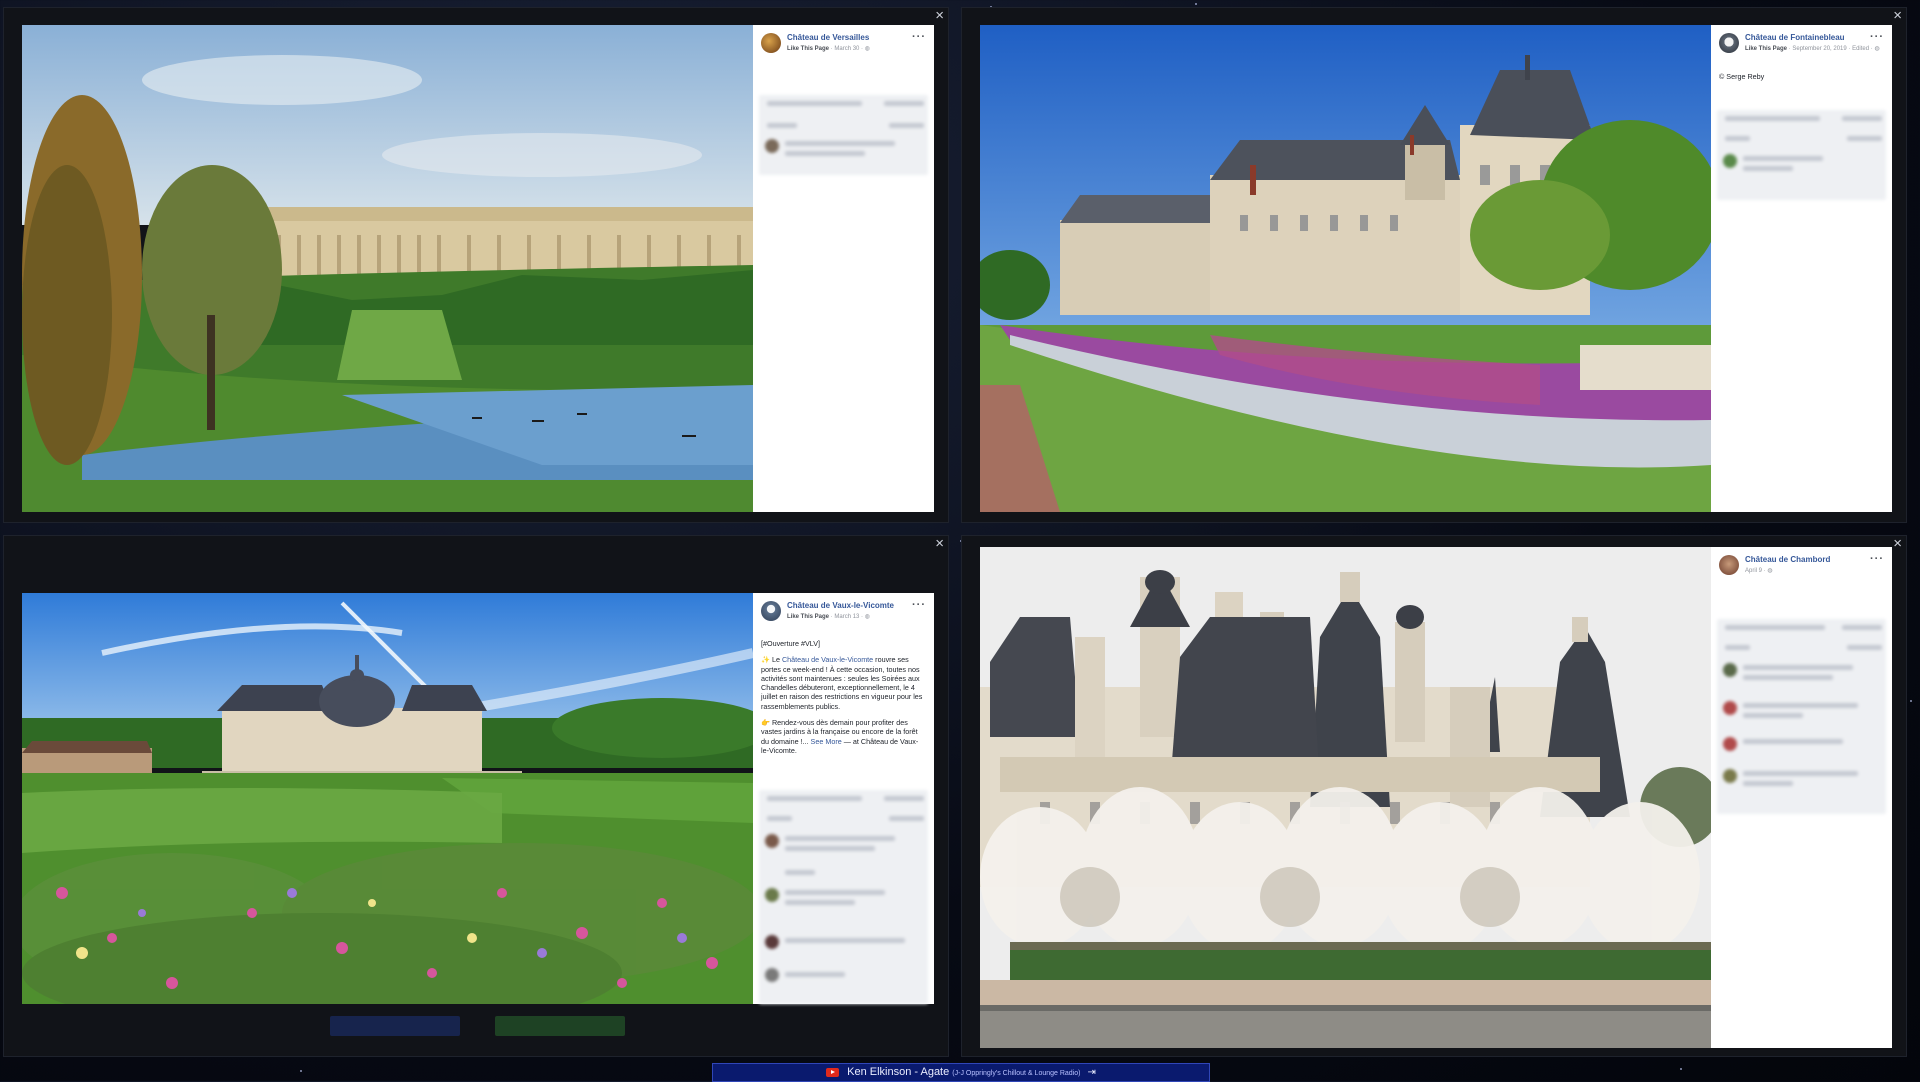 This screenshot has width=1920, height=1082. I want to click on now-playing-track: Ken Elkinson - Agate, so click(898, 1072).